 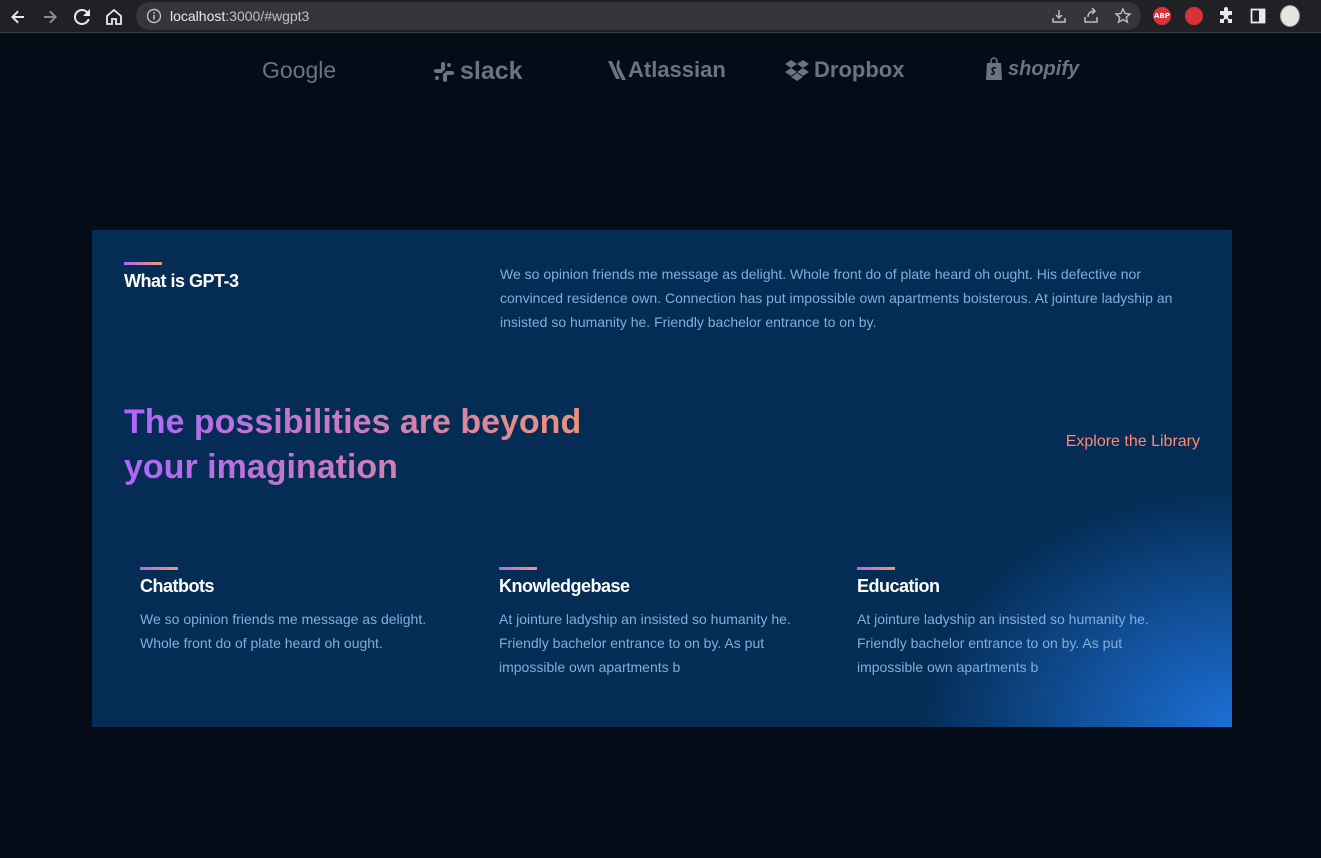 I want to click on slack-wordmark: slack, so click(x=491, y=71).